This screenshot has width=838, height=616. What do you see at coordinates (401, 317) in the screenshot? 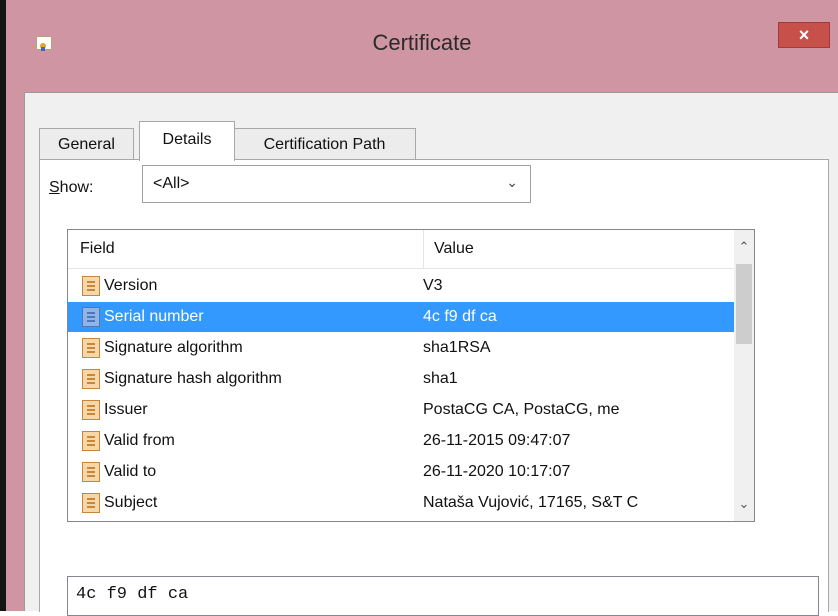
I see `list-item-selected: Serial number 4c f9 df ca` at bounding box center [401, 317].